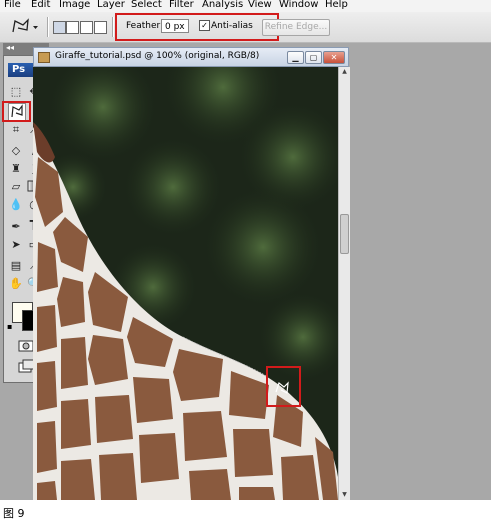 Image resolution: width=491 pixels, height=525 pixels. I want to click on add-to-selection-button, so click(72, 27).